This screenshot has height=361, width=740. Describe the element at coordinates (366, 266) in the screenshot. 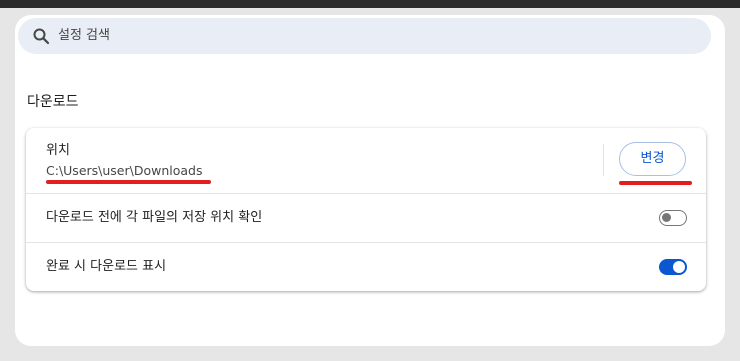

I see `show-when-done-row: 완료 시 다운로드 표시` at that location.